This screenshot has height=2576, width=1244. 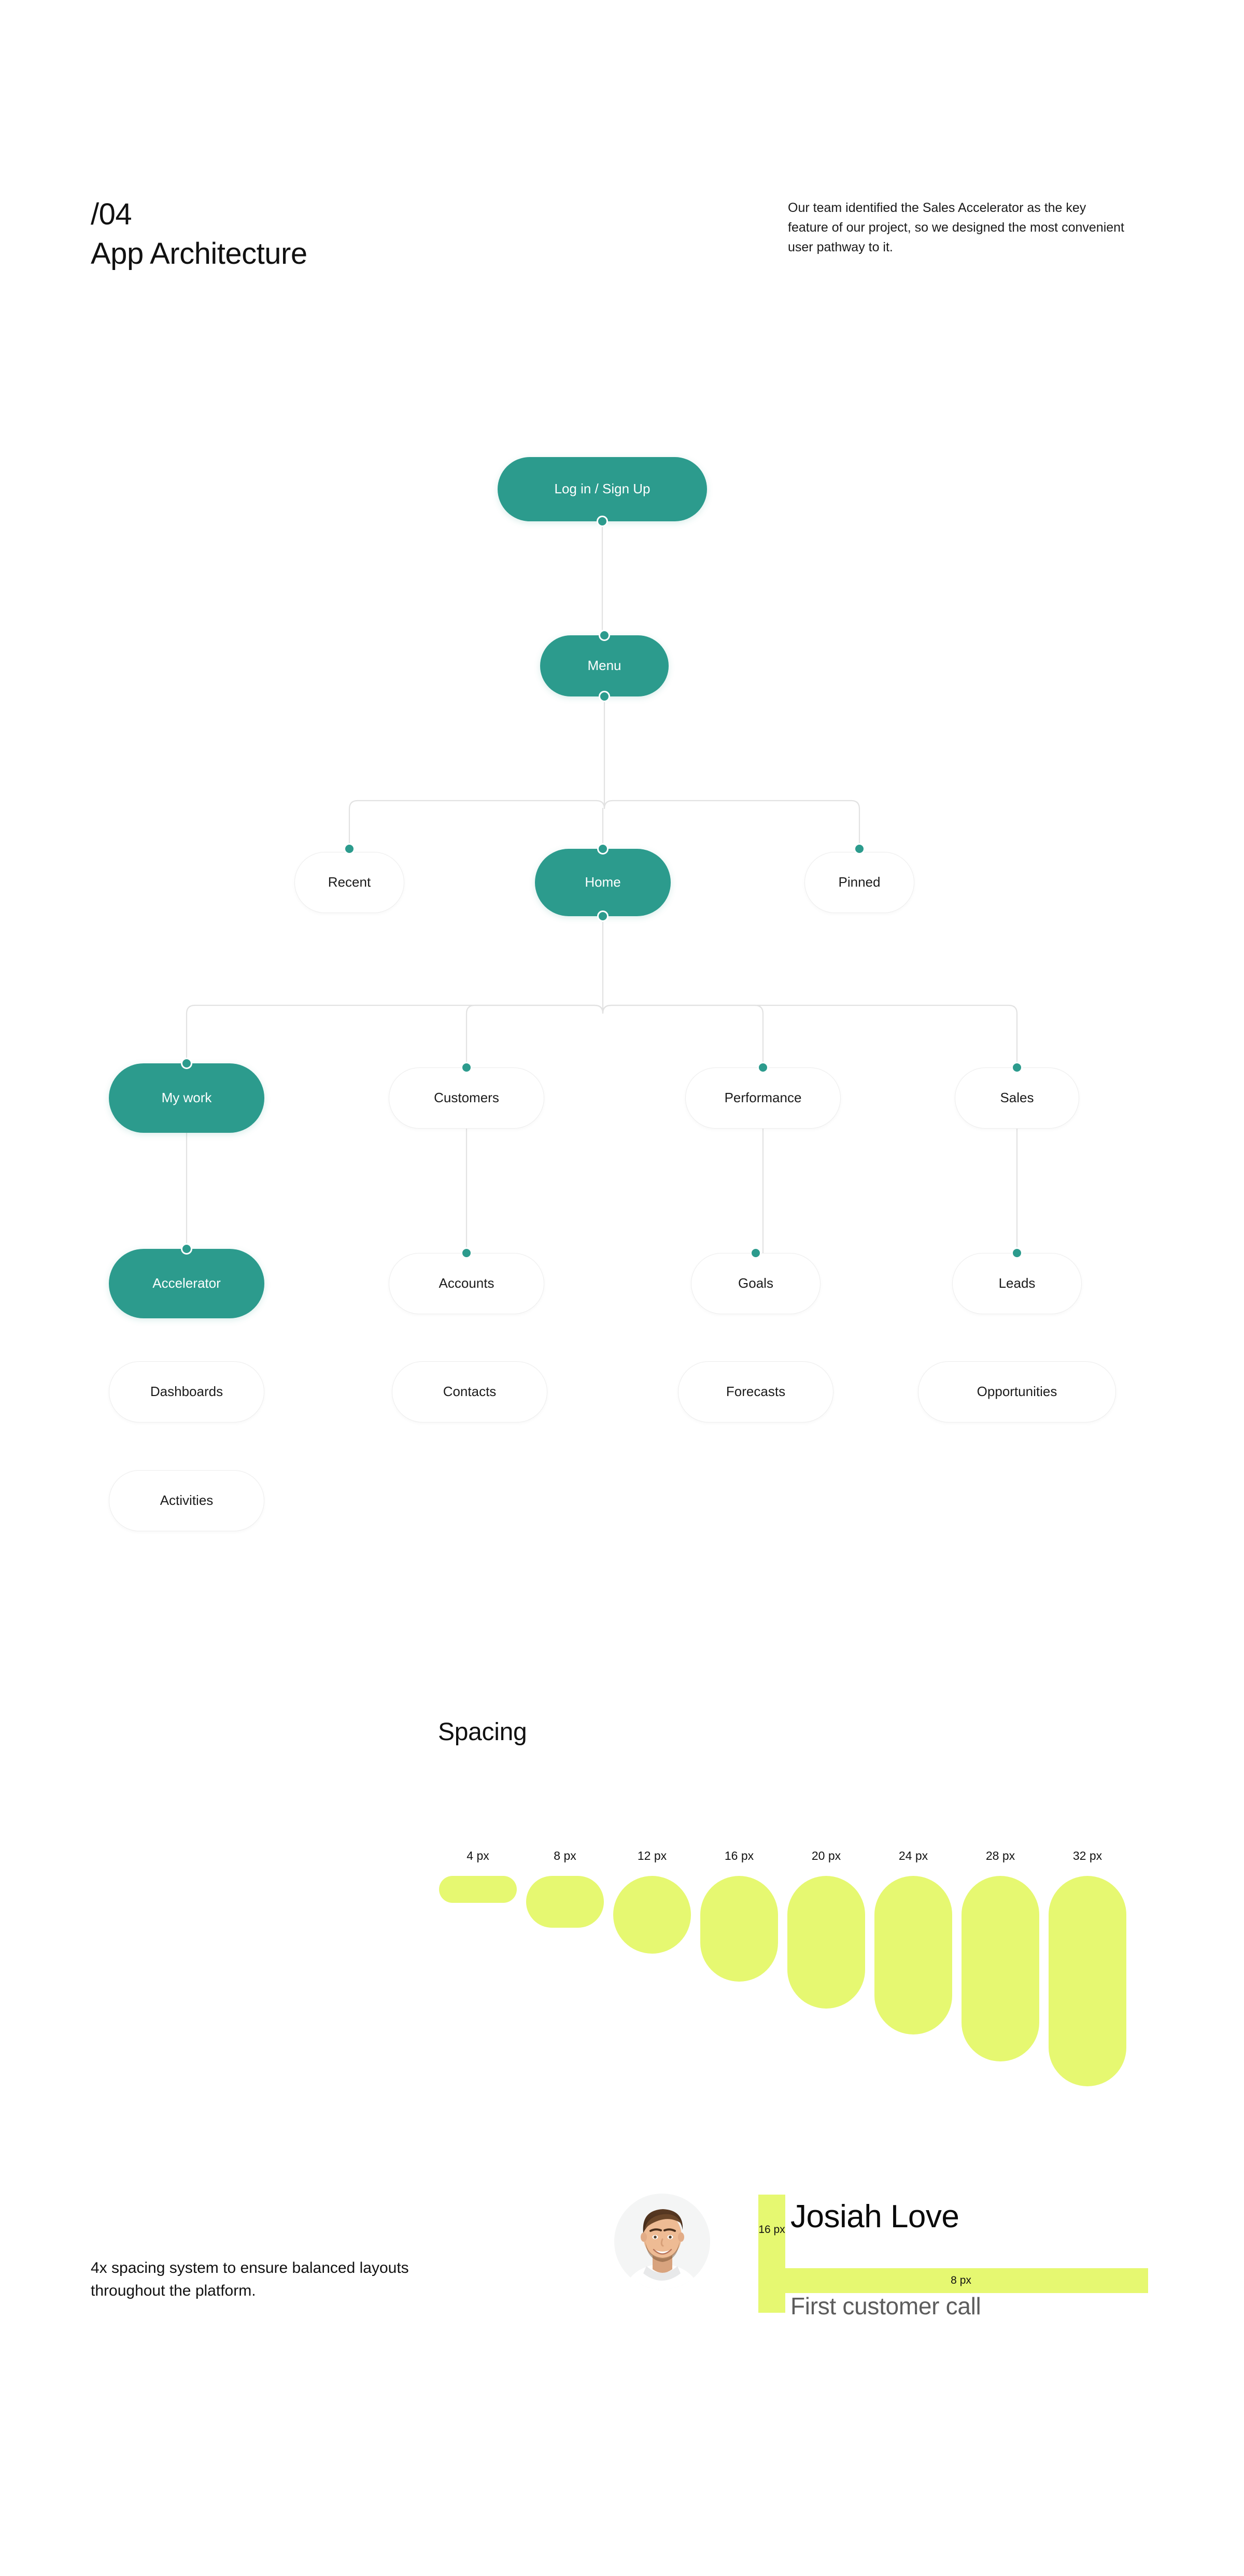 I want to click on avatar-photo, so click(x=662, y=2241).